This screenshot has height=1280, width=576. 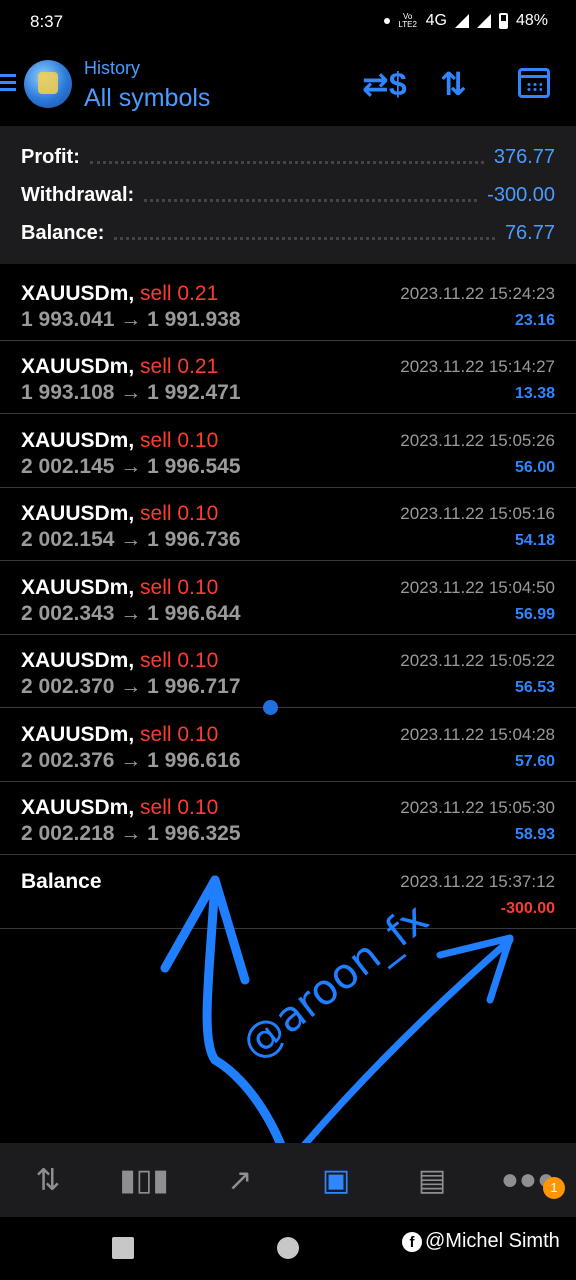 I want to click on signal-icon, so click(x=461, y=21).